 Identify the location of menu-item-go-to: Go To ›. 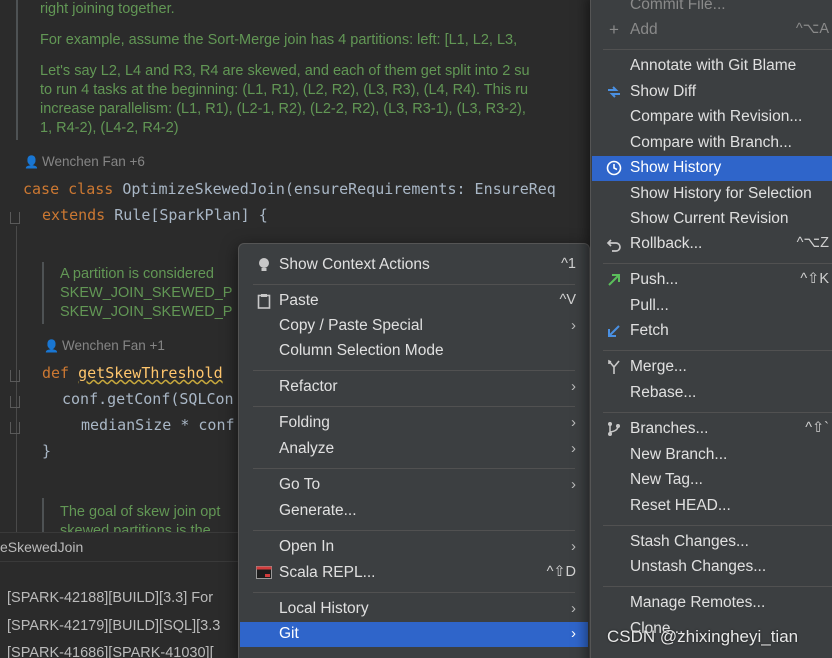
(414, 485).